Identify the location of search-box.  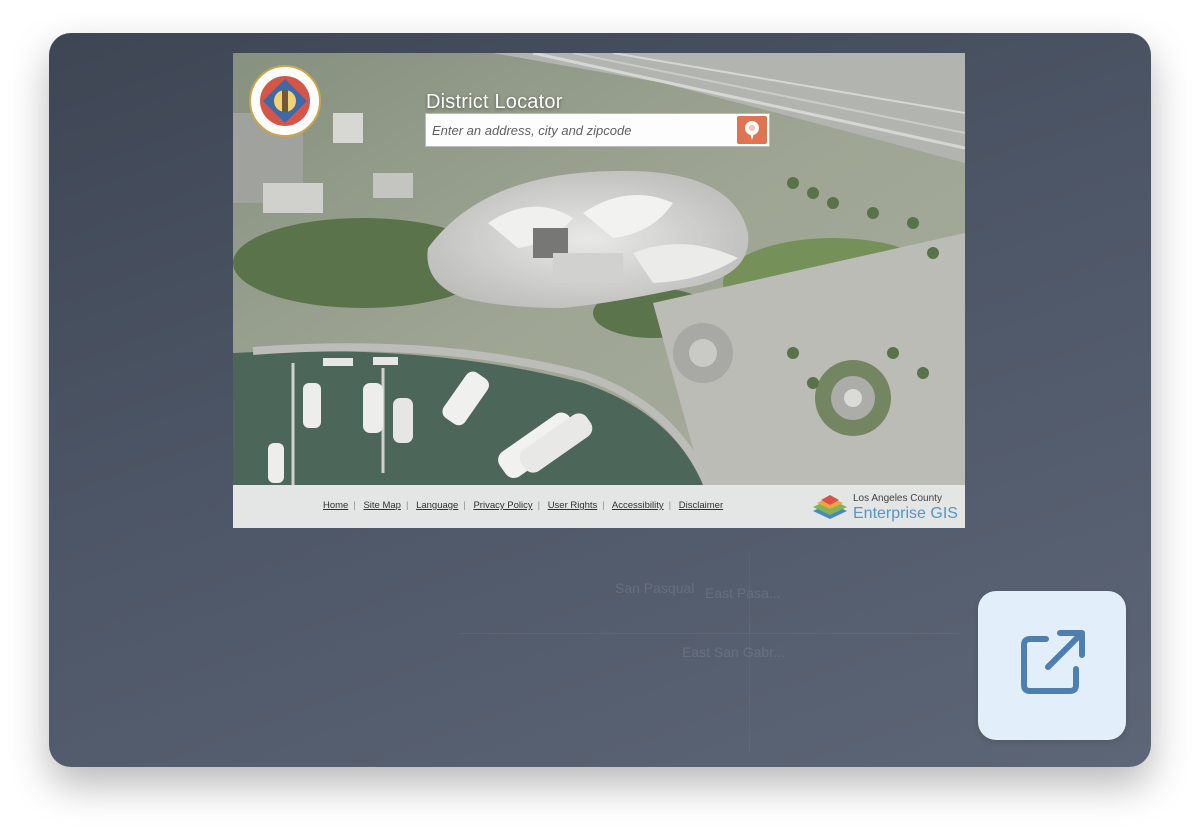
(597, 130).